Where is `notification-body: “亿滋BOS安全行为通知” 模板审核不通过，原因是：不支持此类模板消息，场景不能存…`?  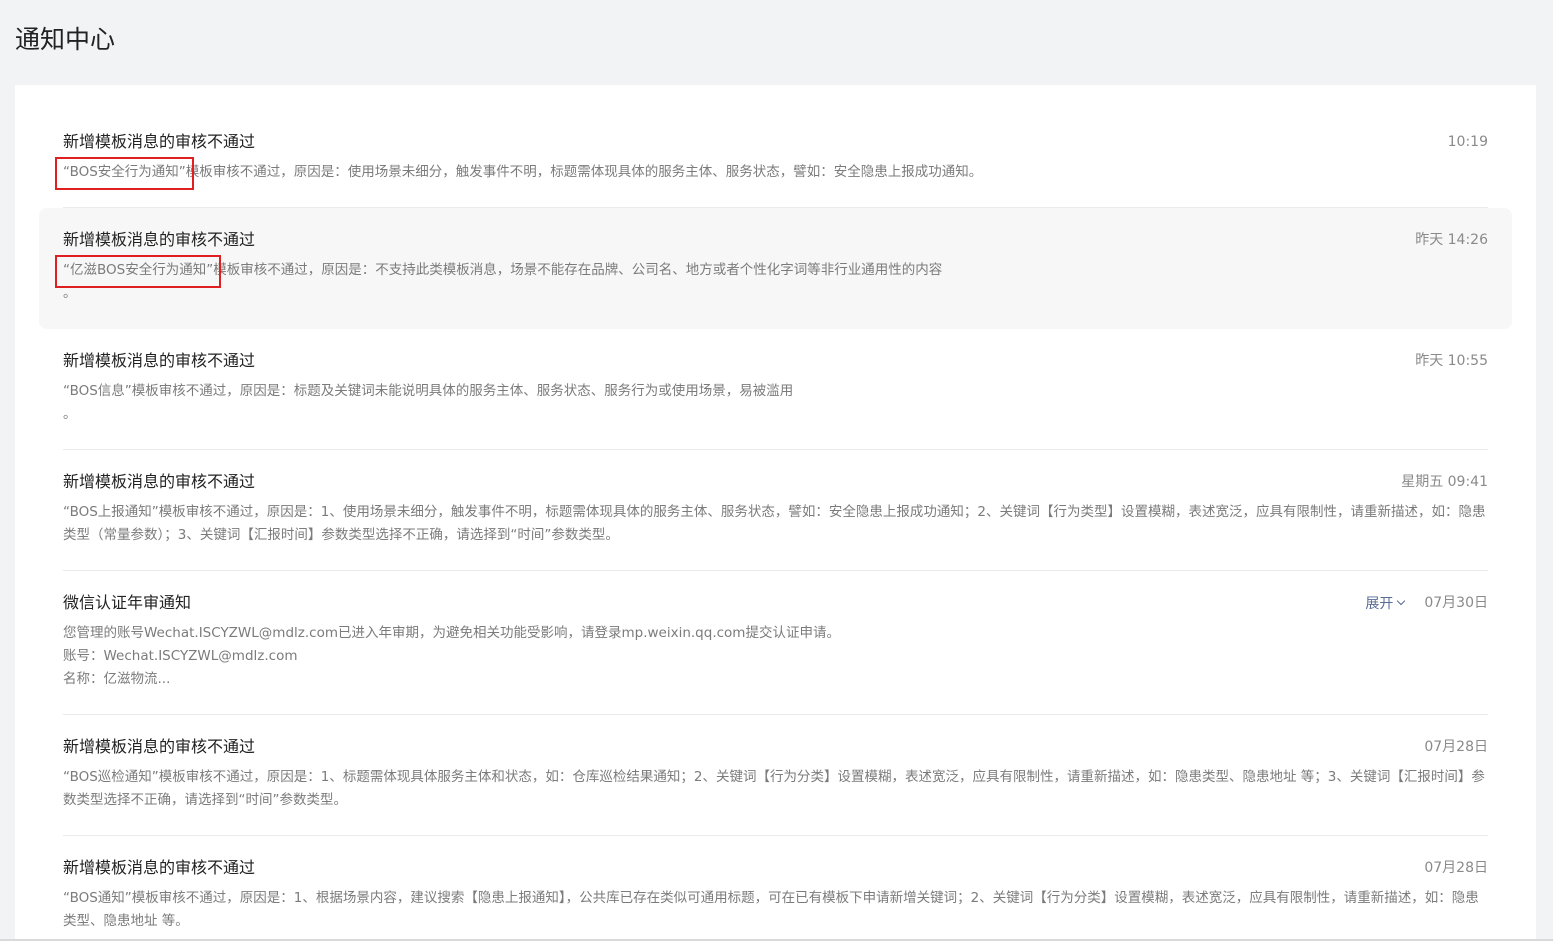
notification-body: “亿滋BOS安全行为通知” 模板审核不通过，原因是：不支持此类模板消息，场景不能存… is located at coordinates (771, 280).